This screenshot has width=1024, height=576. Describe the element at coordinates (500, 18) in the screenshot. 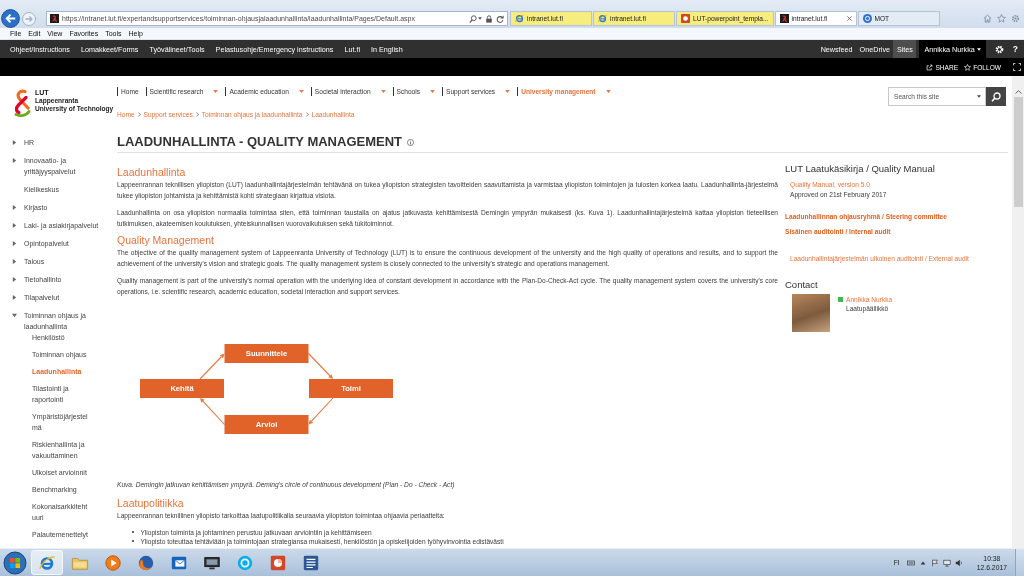

I see `refresh-icon` at that location.